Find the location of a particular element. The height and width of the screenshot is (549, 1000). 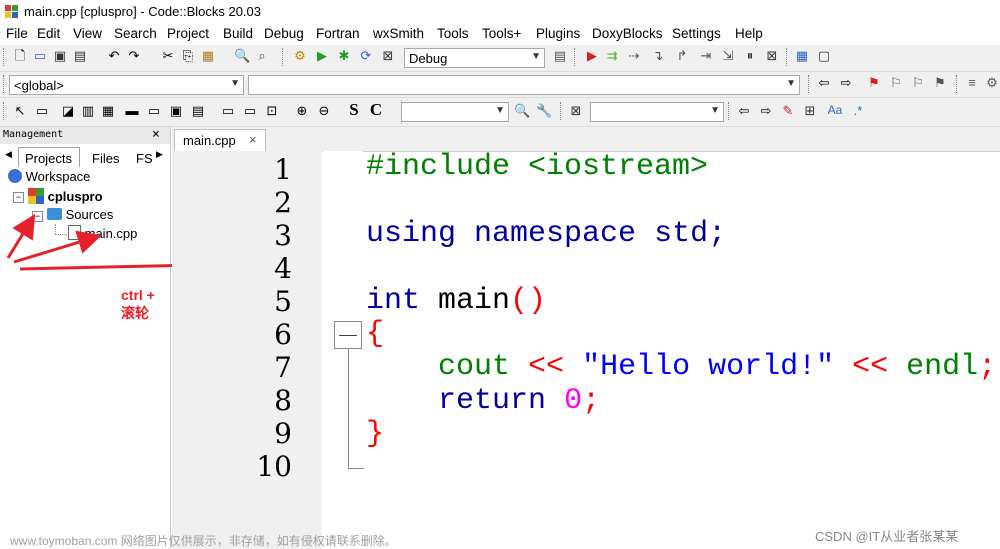

fold-toggle-icon is located at coordinates (348, 335).